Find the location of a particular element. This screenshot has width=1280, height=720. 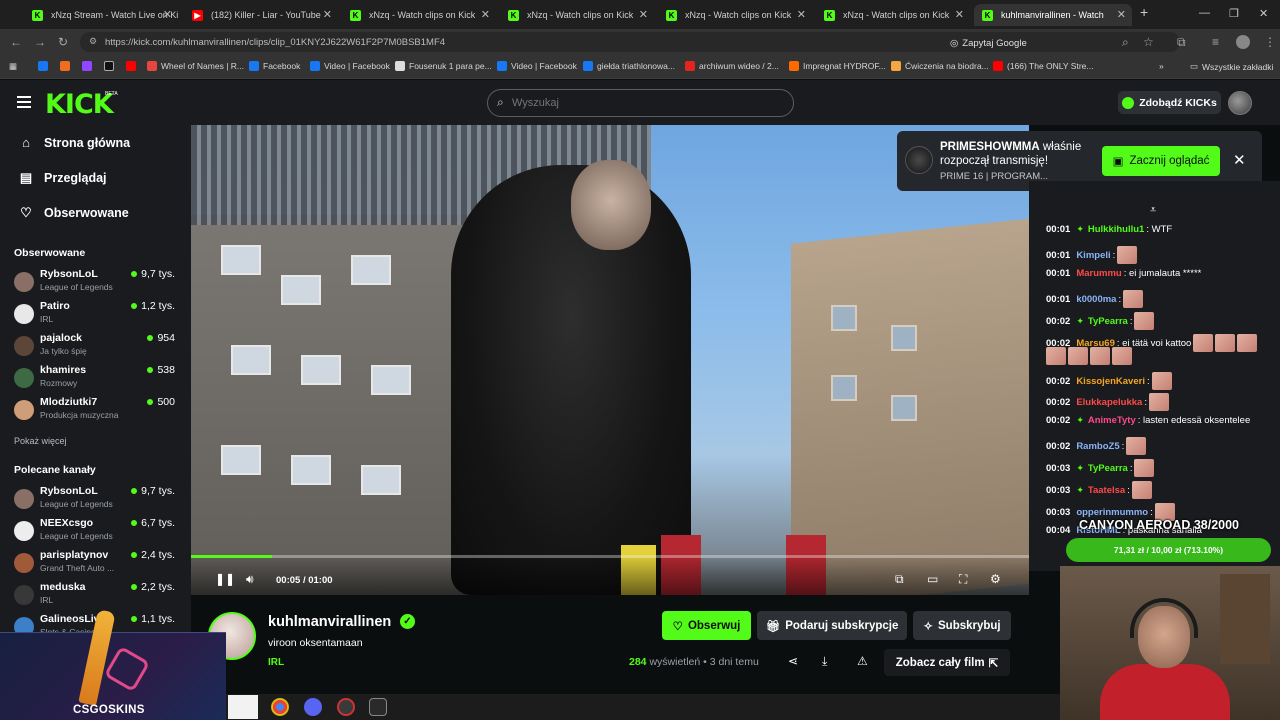

new-tab-icon: + is located at coordinates (1144, 12).